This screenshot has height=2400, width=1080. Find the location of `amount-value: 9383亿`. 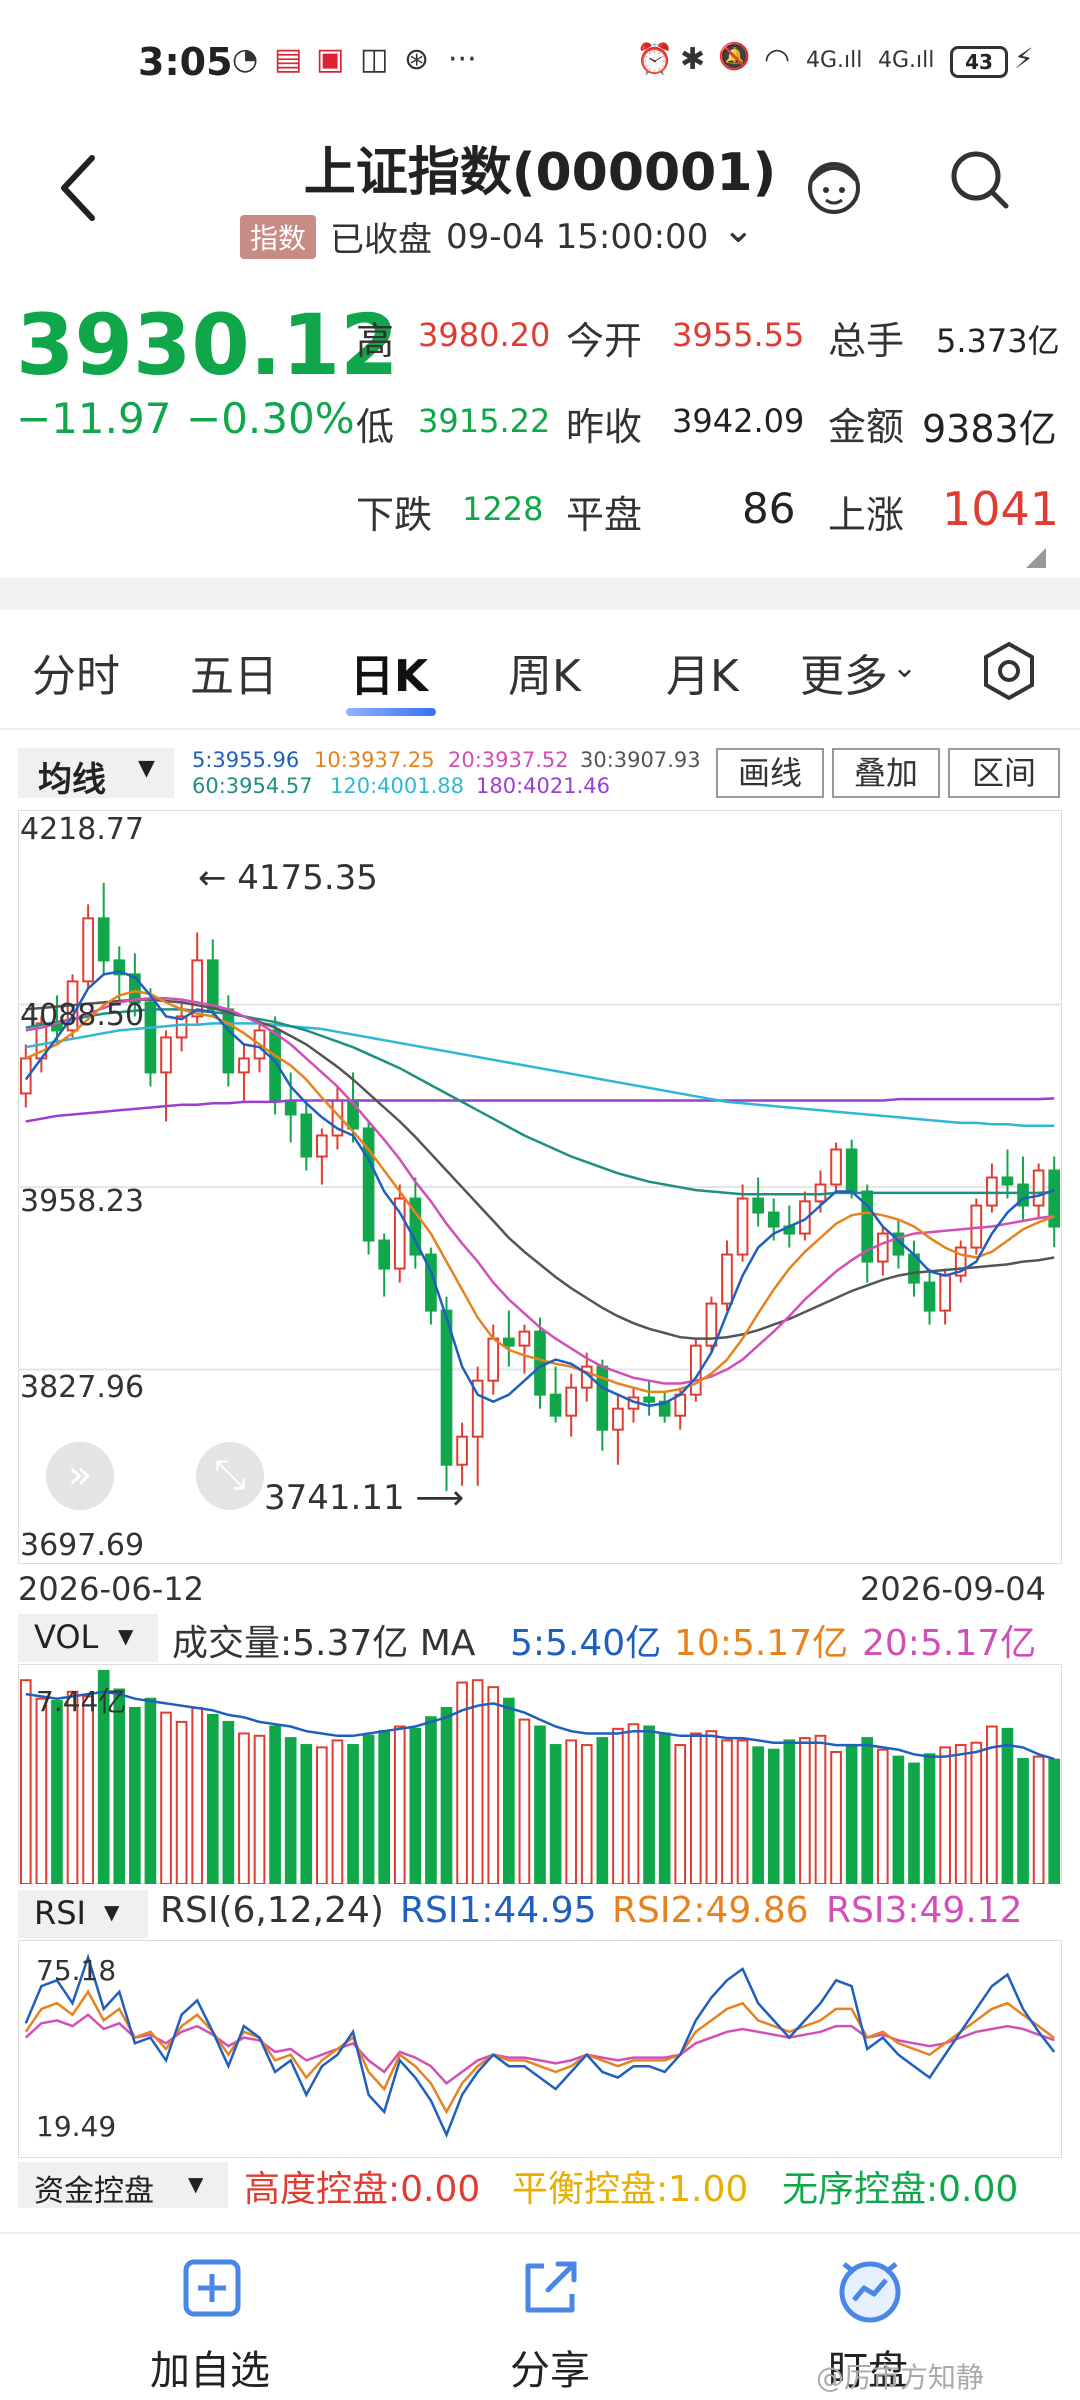

amount-value: 9383亿 is located at coordinates (989, 429).